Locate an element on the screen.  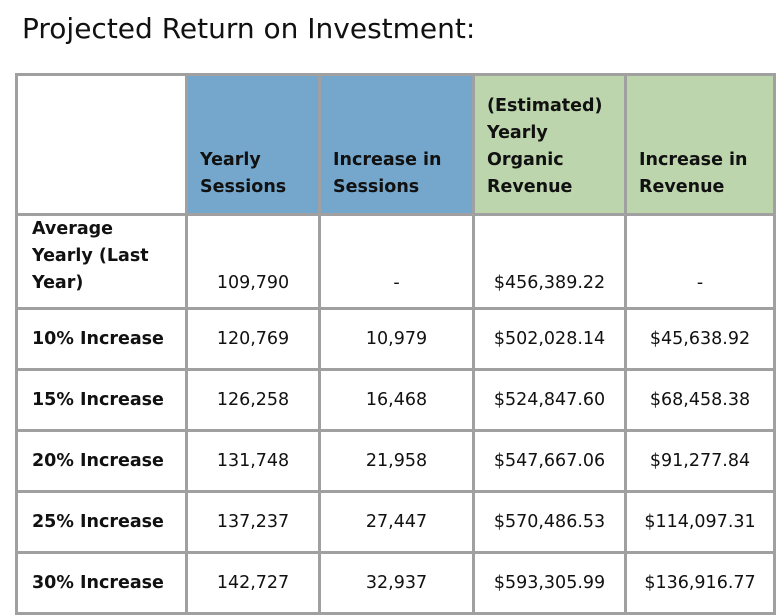
yearly-sessions-cell: 137,237 is located at coordinates (253, 522).